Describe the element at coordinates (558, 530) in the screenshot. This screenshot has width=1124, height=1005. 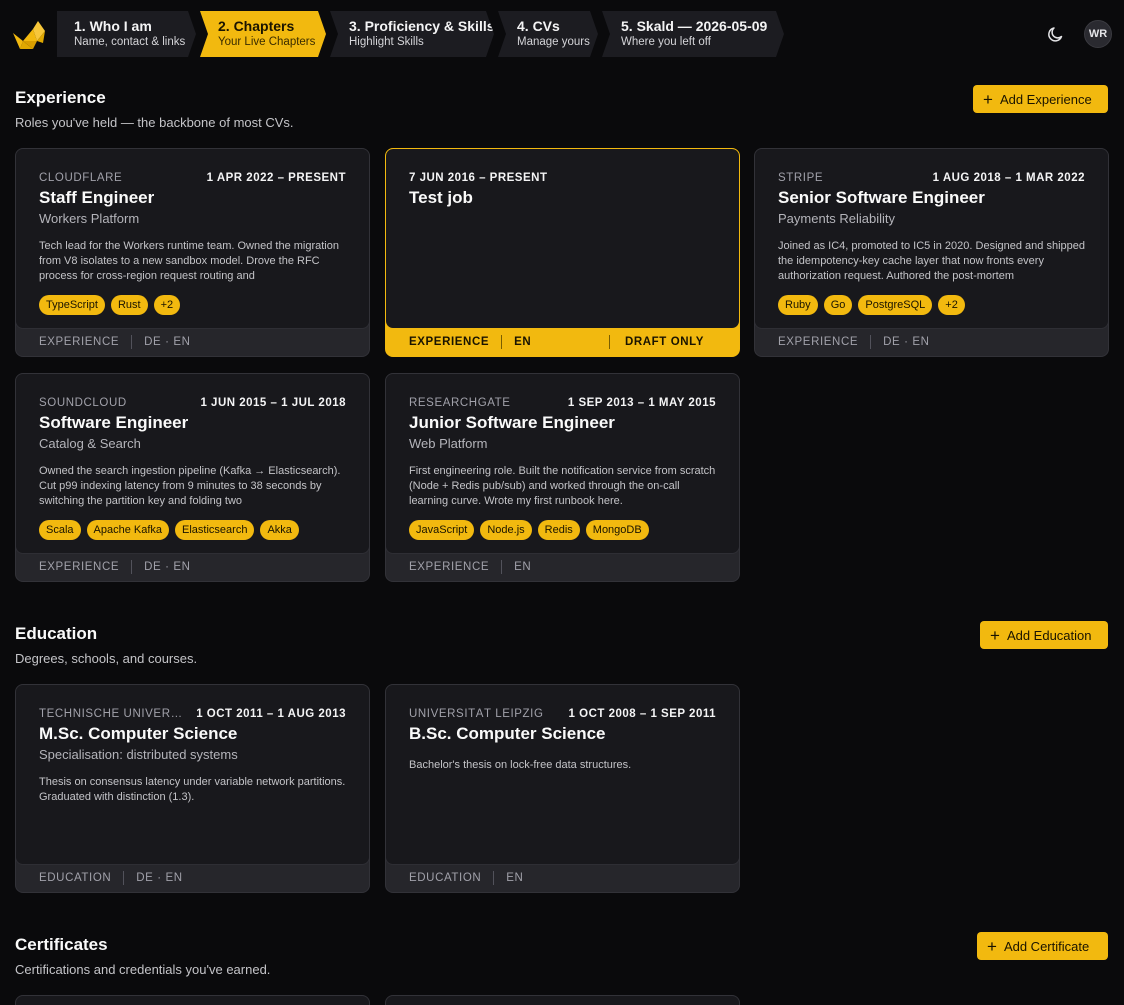
I see `skill-tag: Redis` at that location.